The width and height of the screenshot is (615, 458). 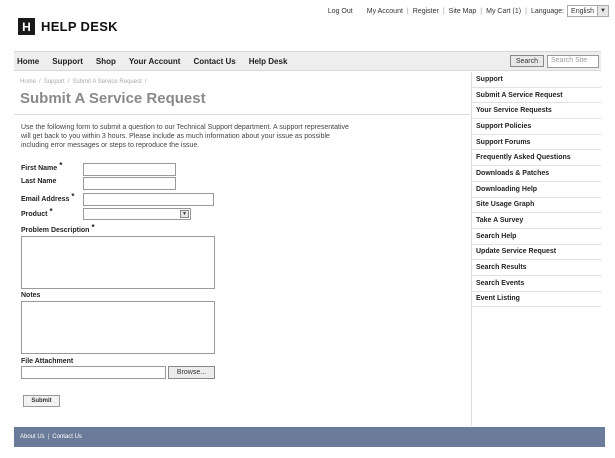 What do you see at coordinates (340, 11) in the screenshot?
I see `logout-link: Log Out` at bounding box center [340, 11].